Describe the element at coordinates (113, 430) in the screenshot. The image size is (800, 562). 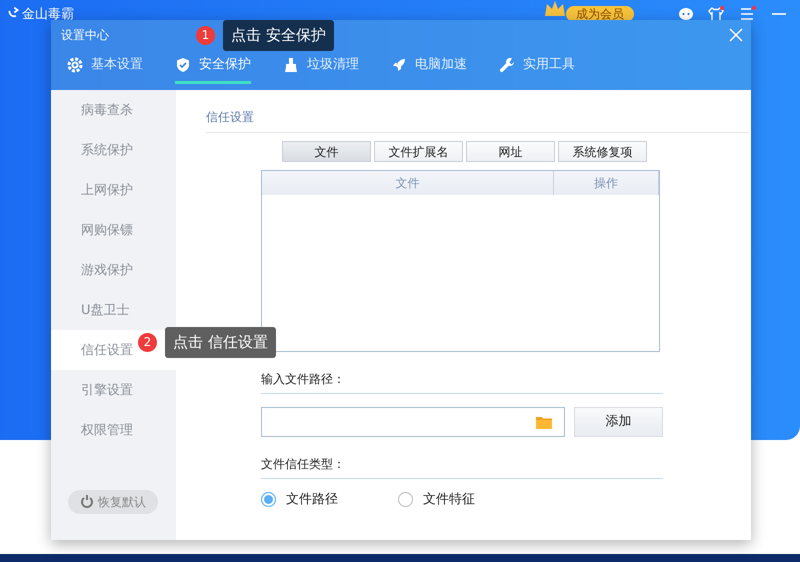
I see `sidebar-item: 权限管理` at that location.